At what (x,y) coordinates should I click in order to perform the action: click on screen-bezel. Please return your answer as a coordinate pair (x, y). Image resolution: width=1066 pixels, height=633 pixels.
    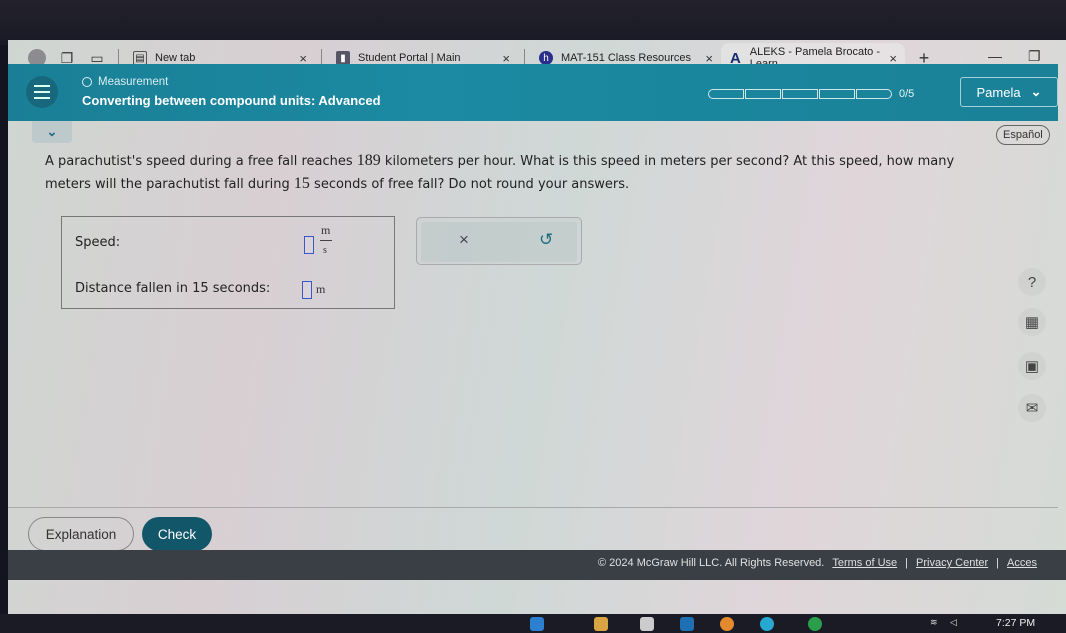
    Looking at the image, I should click on (533, 22).